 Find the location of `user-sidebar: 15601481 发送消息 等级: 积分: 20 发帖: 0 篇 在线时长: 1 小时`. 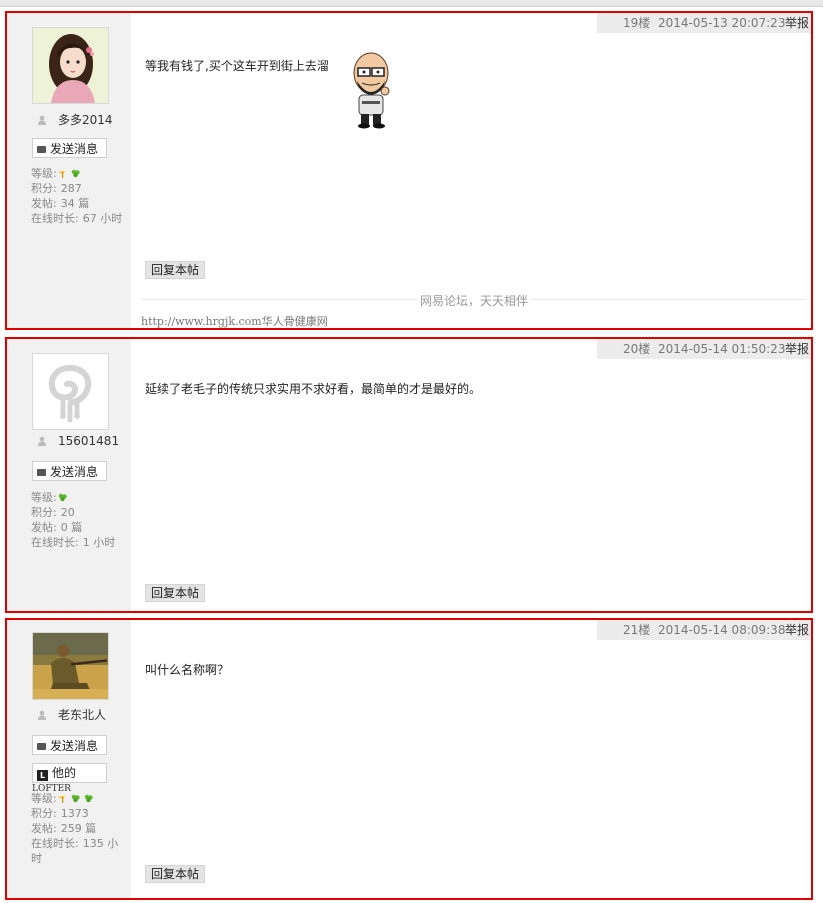

user-sidebar: 15601481 发送消息 等级: 积分: 20 发帖: 0 篇 在线时长: 1 小时 is located at coordinates (69, 475).